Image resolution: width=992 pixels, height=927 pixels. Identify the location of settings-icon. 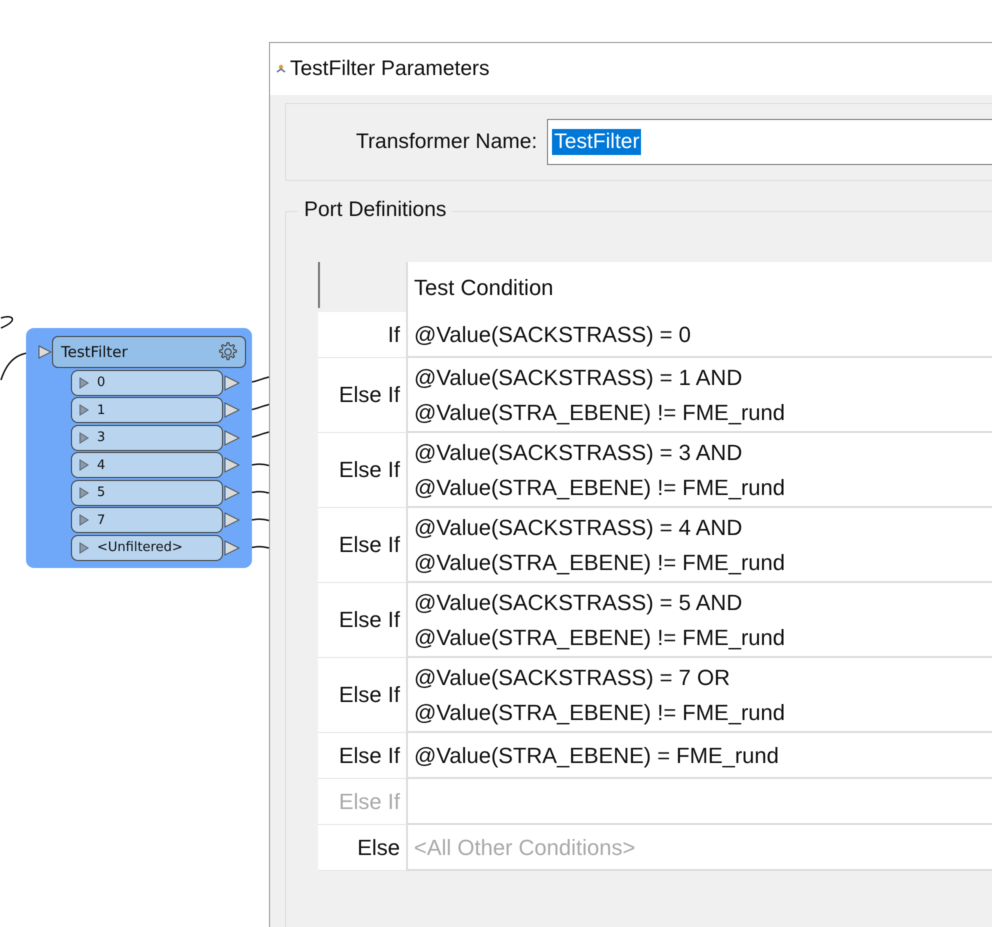
(228, 352).